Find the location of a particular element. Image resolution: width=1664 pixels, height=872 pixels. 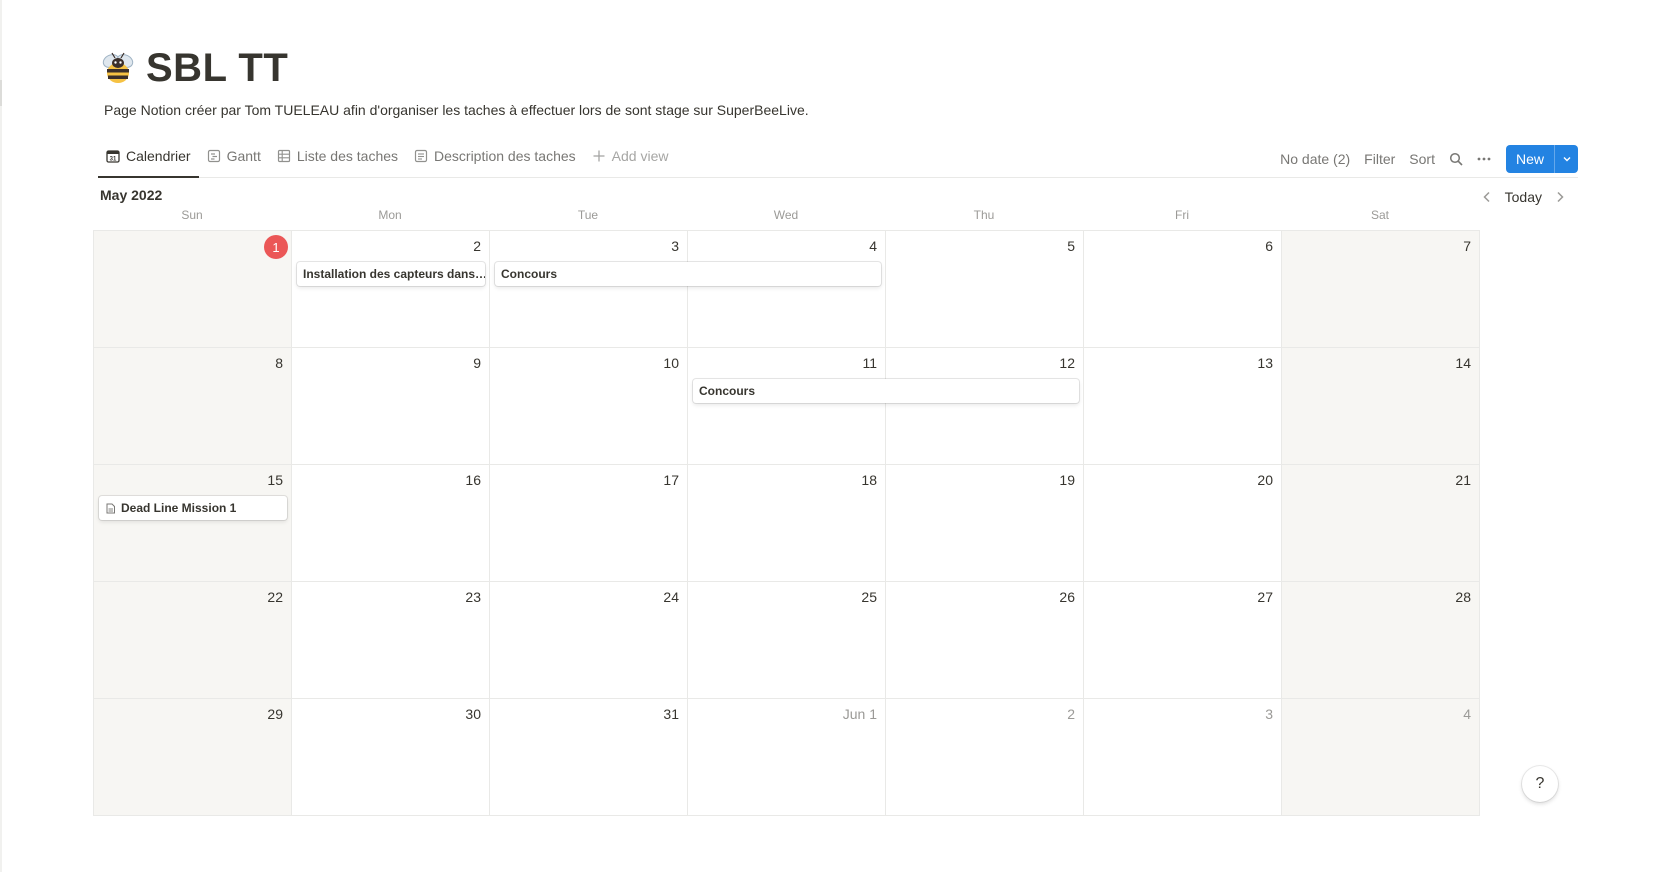

event-title: Concours is located at coordinates (727, 391).